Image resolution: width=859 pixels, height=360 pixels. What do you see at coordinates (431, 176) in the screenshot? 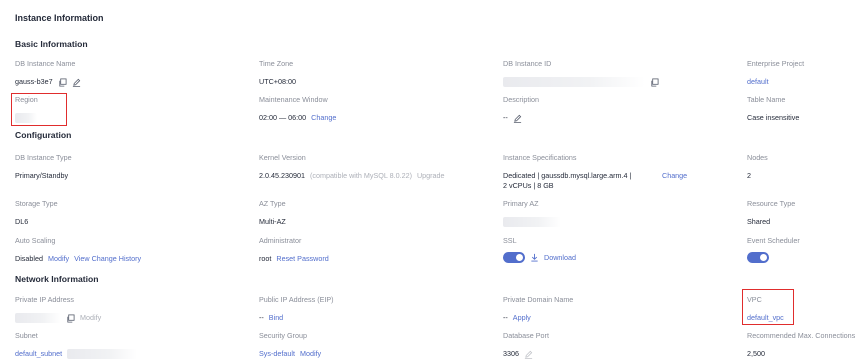
I see `kernel-upgrade-link: Upgrade` at bounding box center [431, 176].